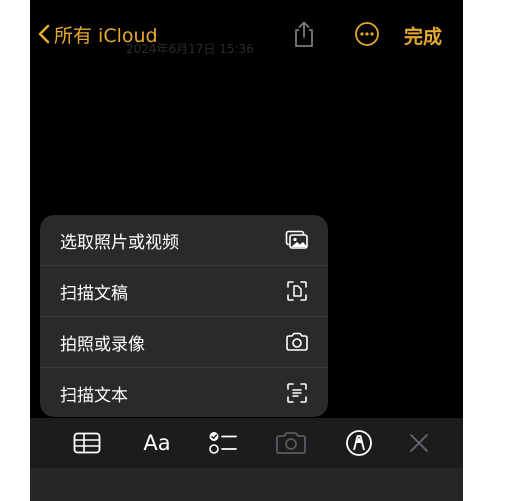 This screenshot has height=501, width=517. I want to click on share-button, so click(304, 36).